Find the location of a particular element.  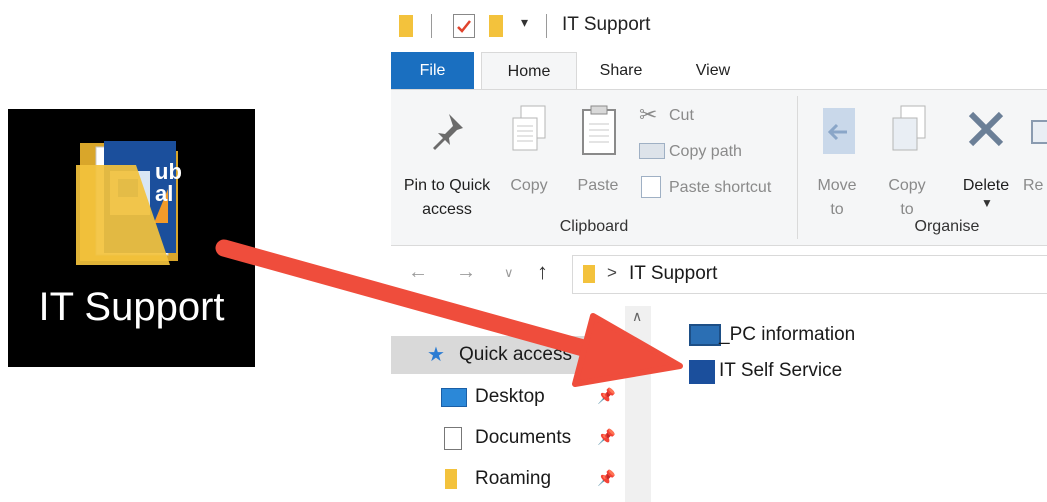

nav-item-desktop: Desktop 📌 is located at coordinates (508, 397).